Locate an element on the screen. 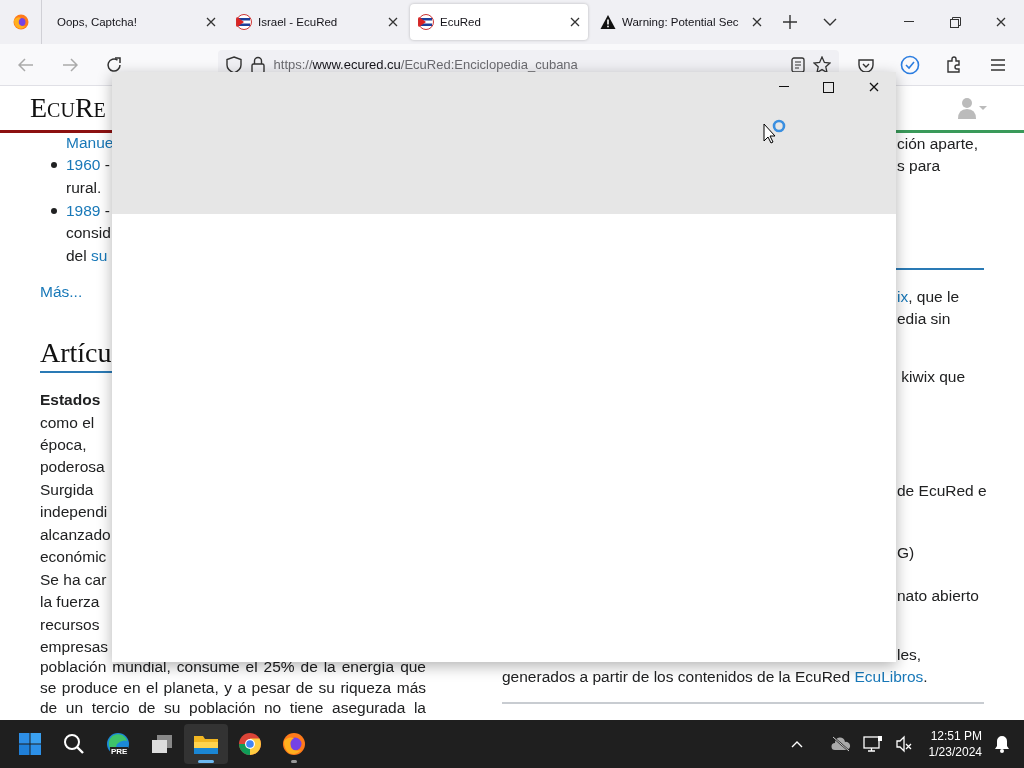 This screenshot has width=1024, height=768. shield-icon is located at coordinates (233, 64).